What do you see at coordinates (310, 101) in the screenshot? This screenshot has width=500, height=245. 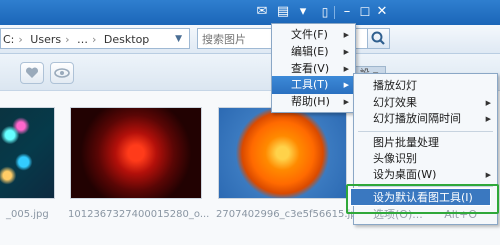 I see `menu-item-label: 帮助(H)` at bounding box center [310, 101].